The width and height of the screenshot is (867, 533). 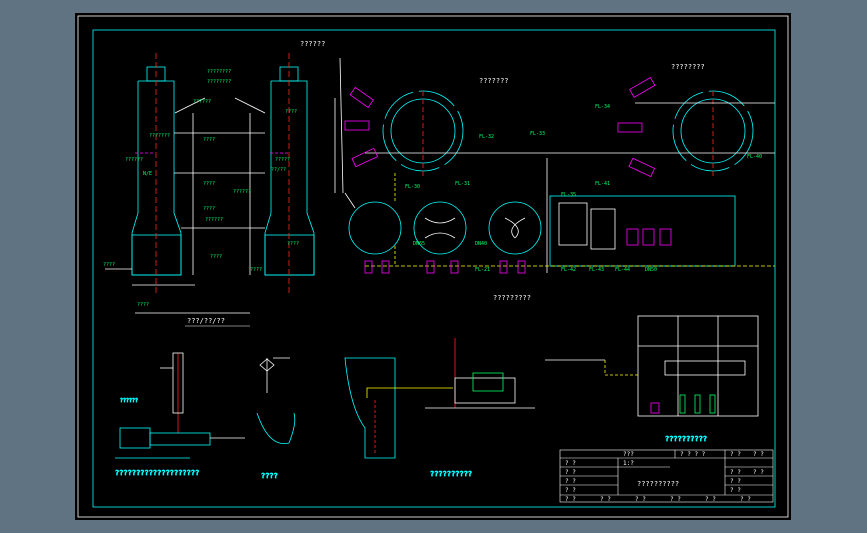 What do you see at coordinates (602, 184) in the screenshot?
I see `plan-label: FL-41` at bounding box center [602, 184].